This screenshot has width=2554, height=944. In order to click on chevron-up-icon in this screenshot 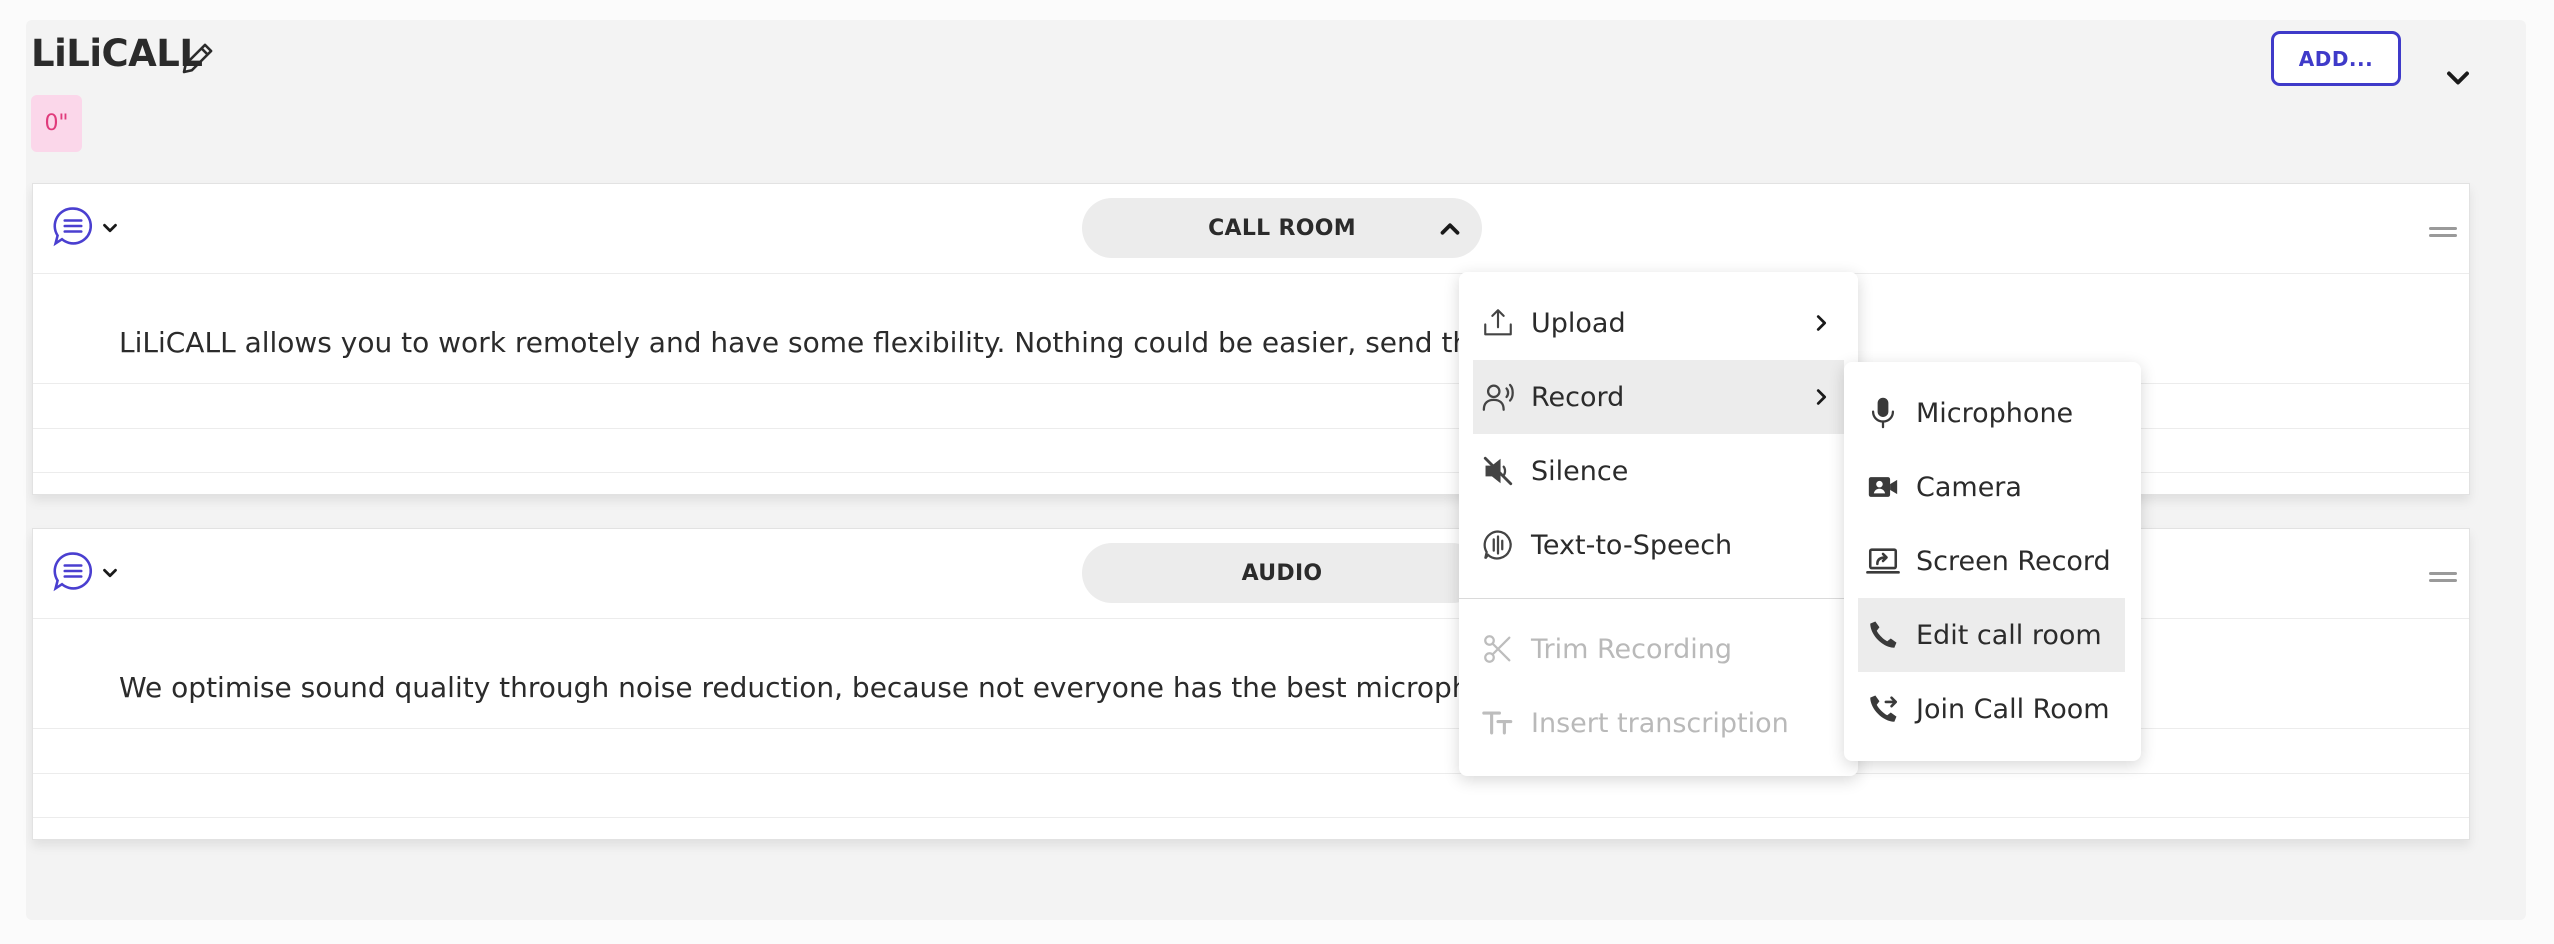, I will do `click(1450, 229)`.